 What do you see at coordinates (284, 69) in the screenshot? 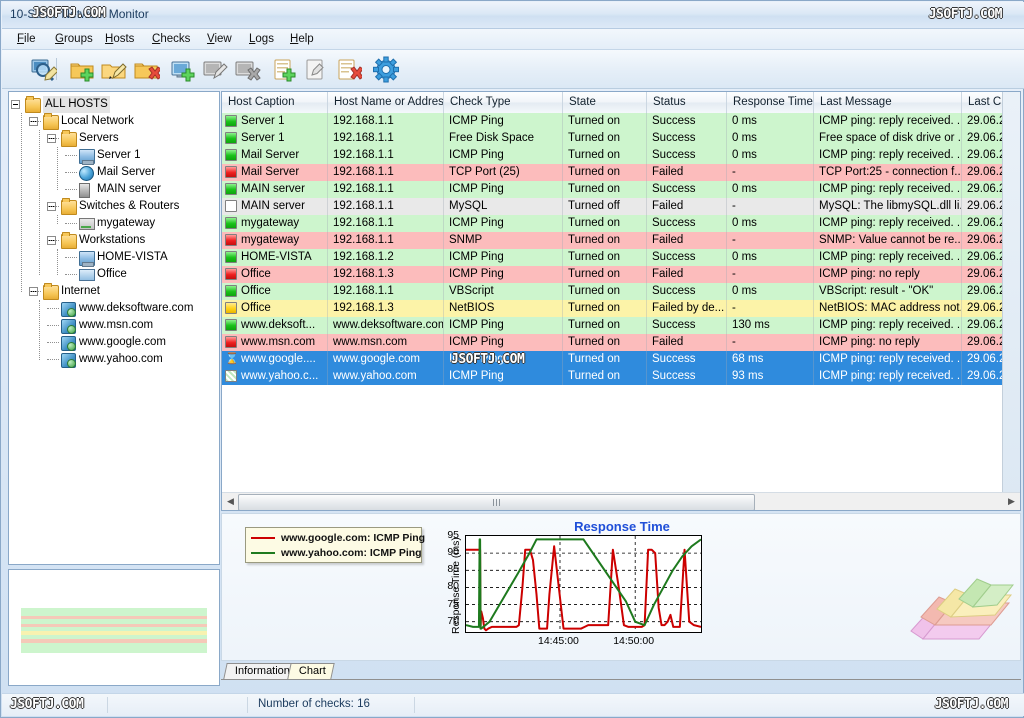
I see `add-check-button` at bounding box center [284, 69].